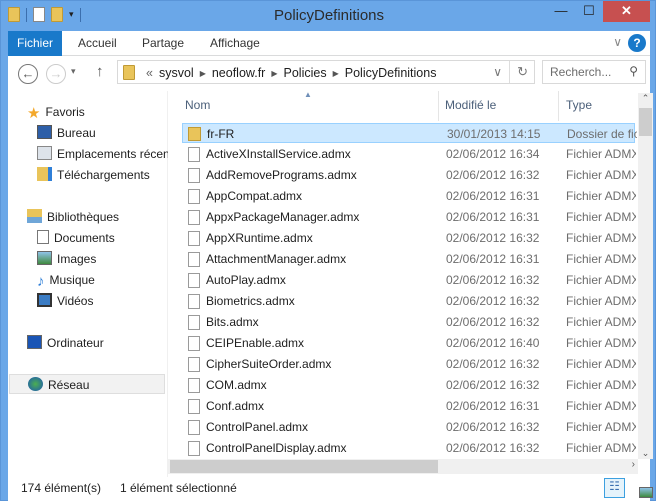 The height and width of the screenshot is (501, 656). What do you see at coordinates (197, 107) in the screenshot?
I see `column-header-name: Nom` at bounding box center [197, 107].